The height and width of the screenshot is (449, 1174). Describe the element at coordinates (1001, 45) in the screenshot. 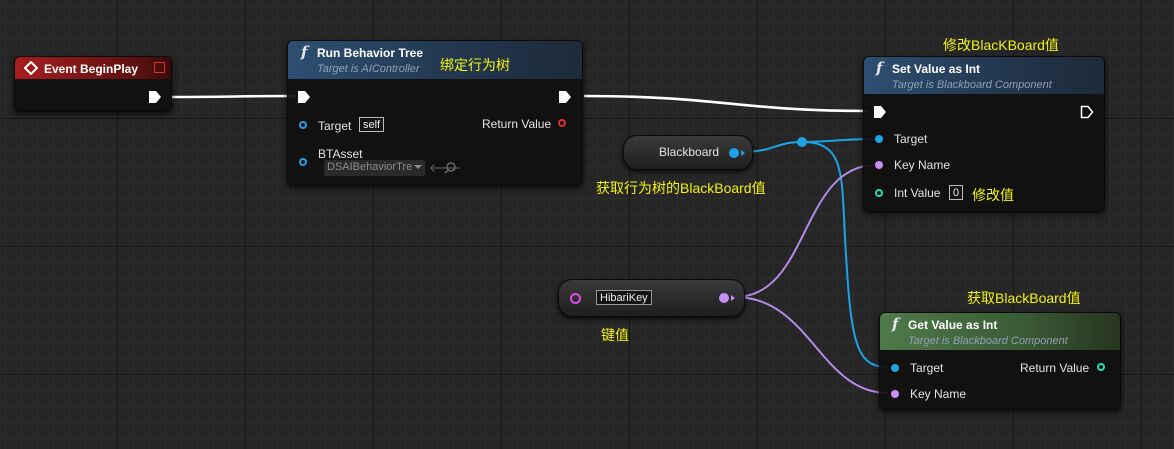

I see `annotation-modify-blackboard: 修改BlacKBoard值` at that location.